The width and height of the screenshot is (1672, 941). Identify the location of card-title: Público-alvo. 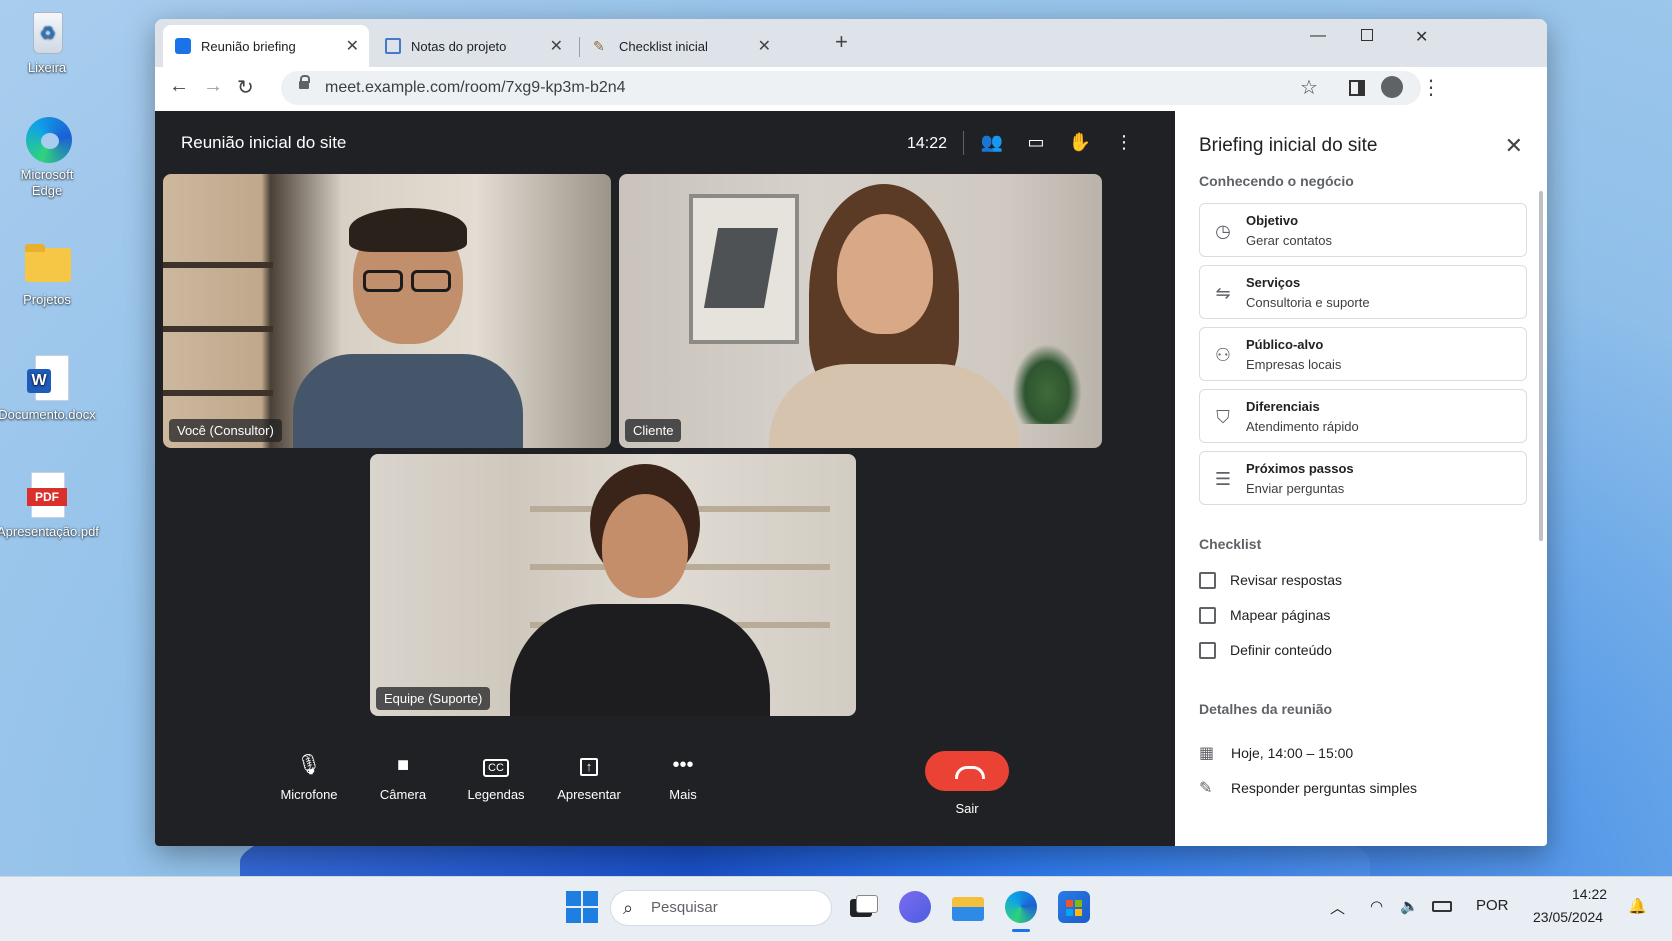
(1285, 344).